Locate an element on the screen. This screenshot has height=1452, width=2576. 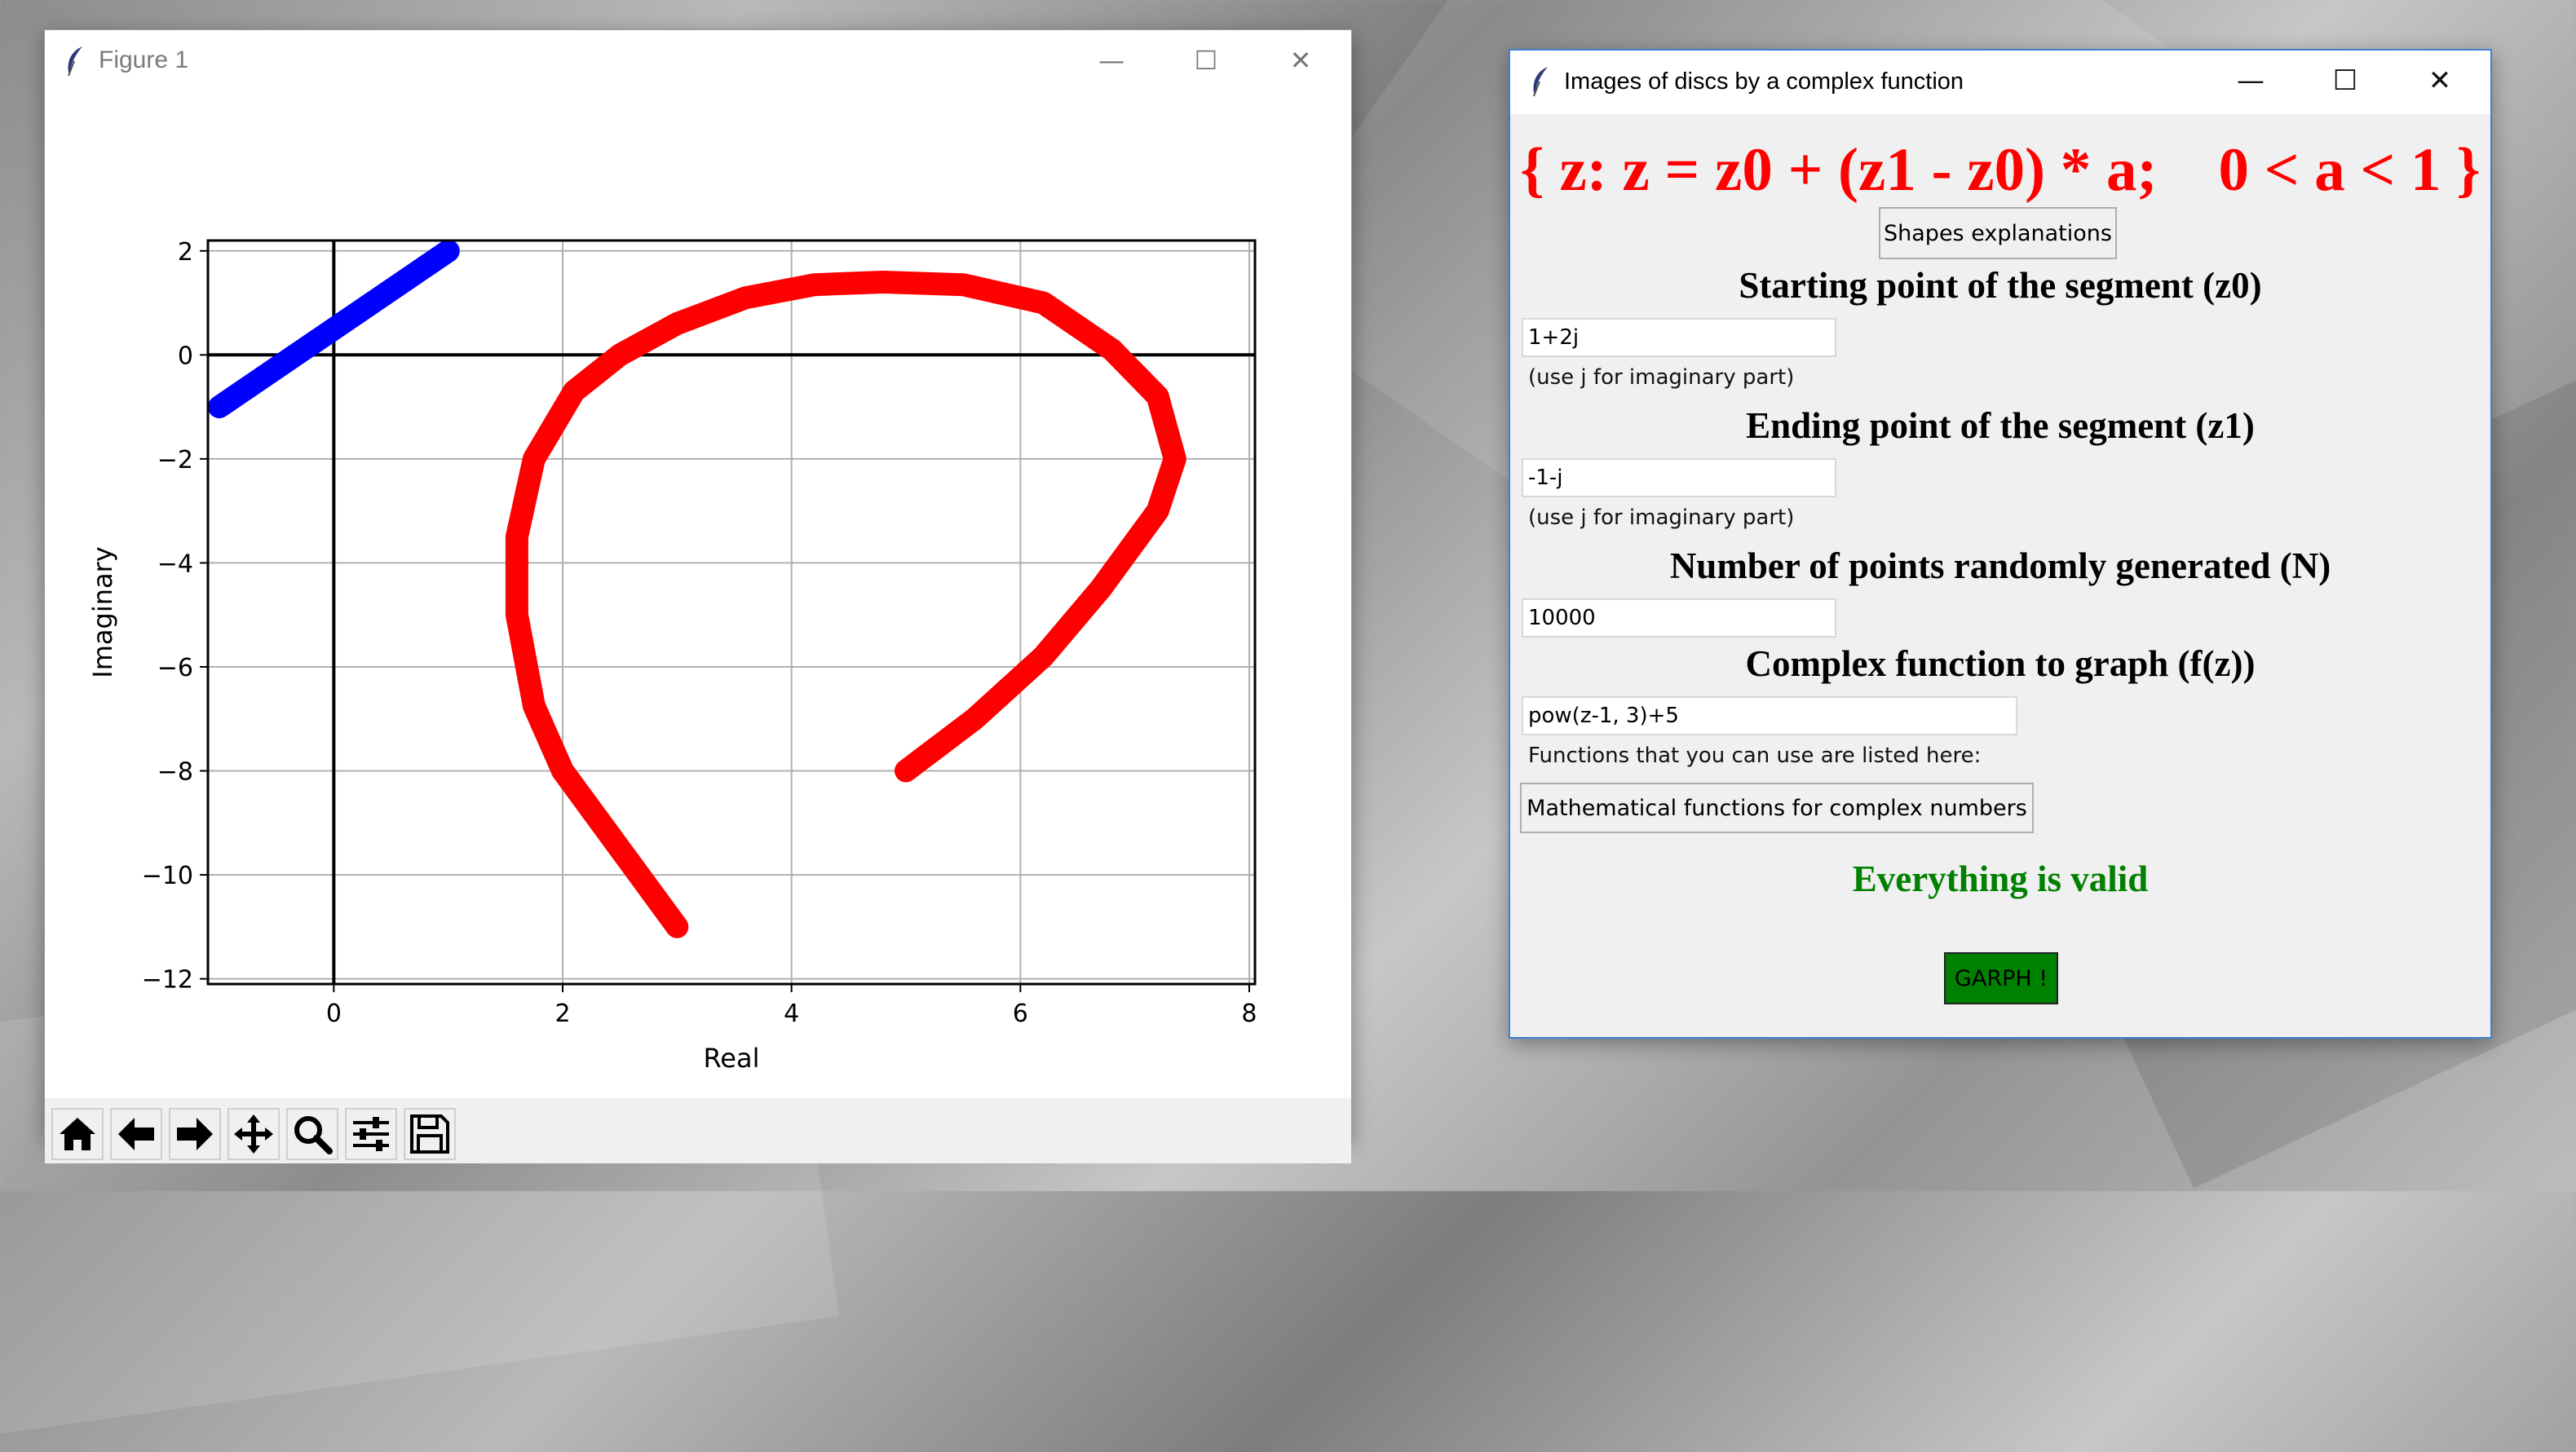
save-button is located at coordinates (430, 1134).